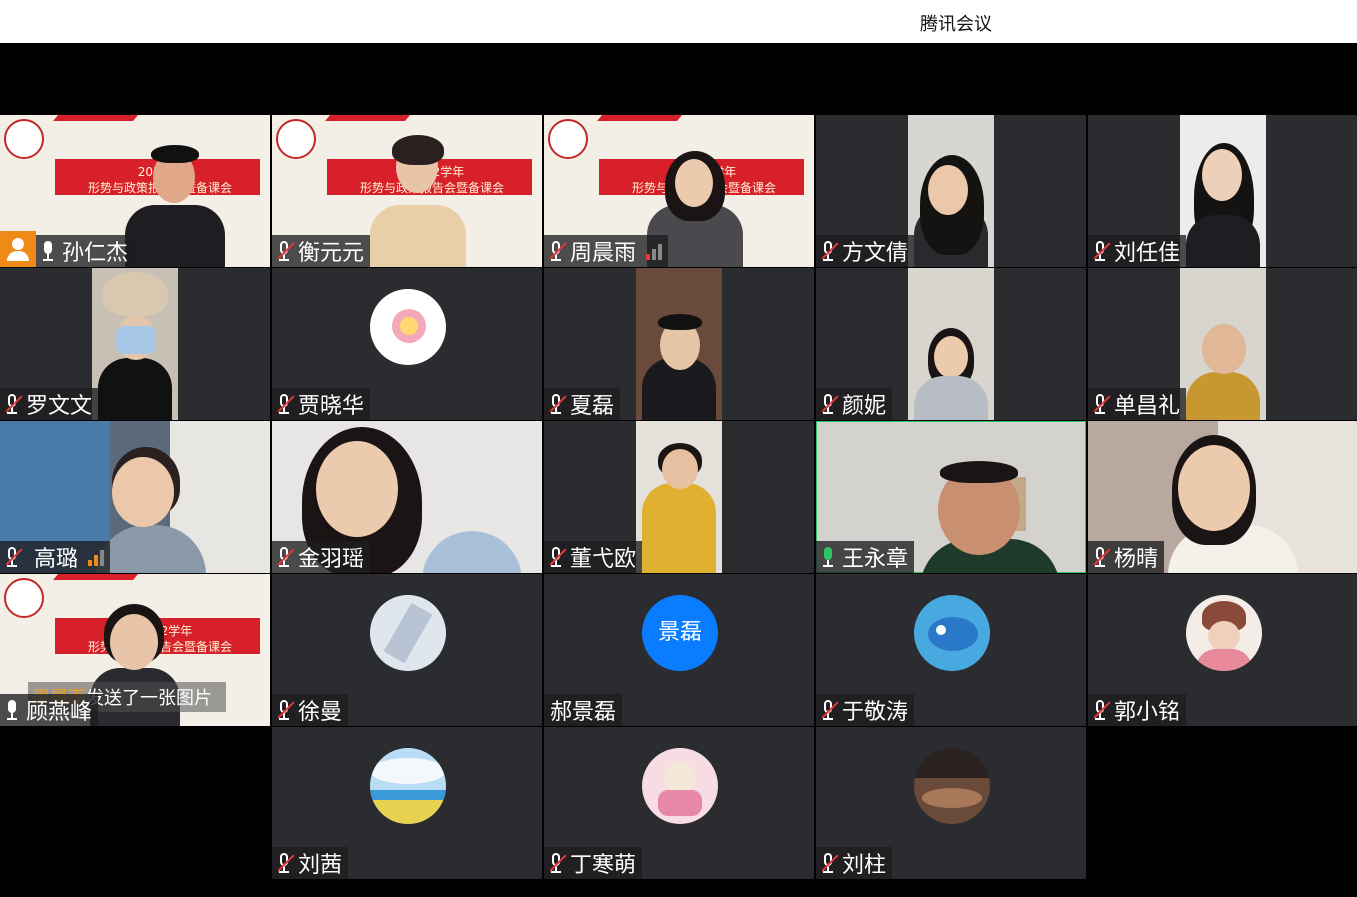  What do you see at coordinates (1222, 497) in the screenshot?
I see `video-tile: 杨晴` at bounding box center [1222, 497].